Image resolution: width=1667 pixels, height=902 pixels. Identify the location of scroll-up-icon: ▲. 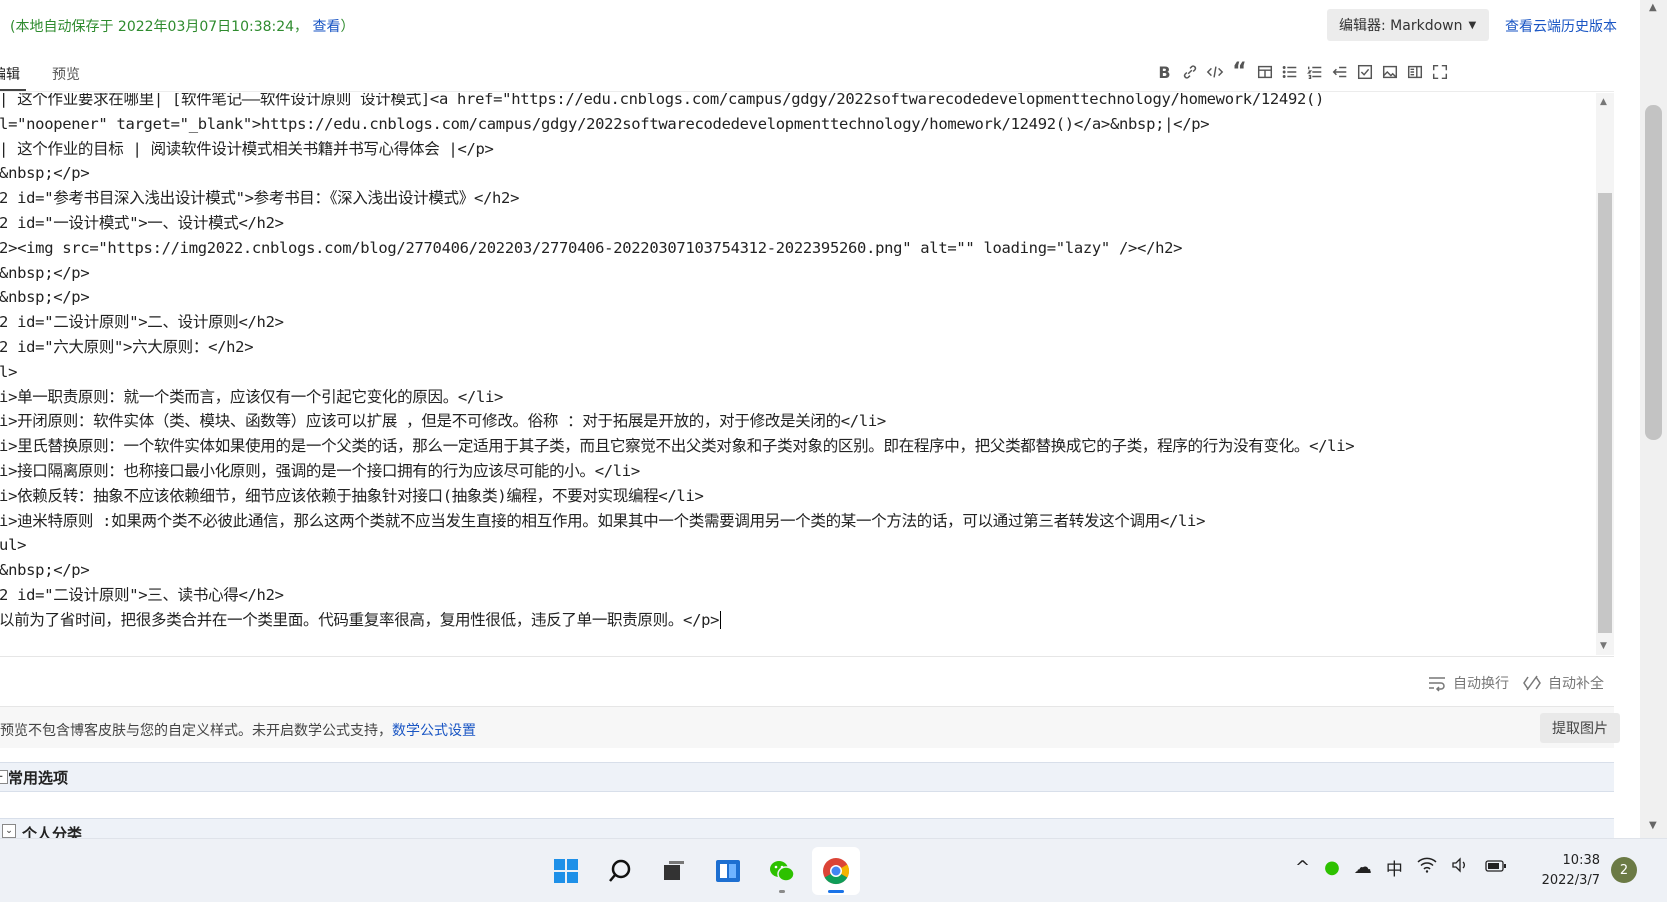
(1603, 102).